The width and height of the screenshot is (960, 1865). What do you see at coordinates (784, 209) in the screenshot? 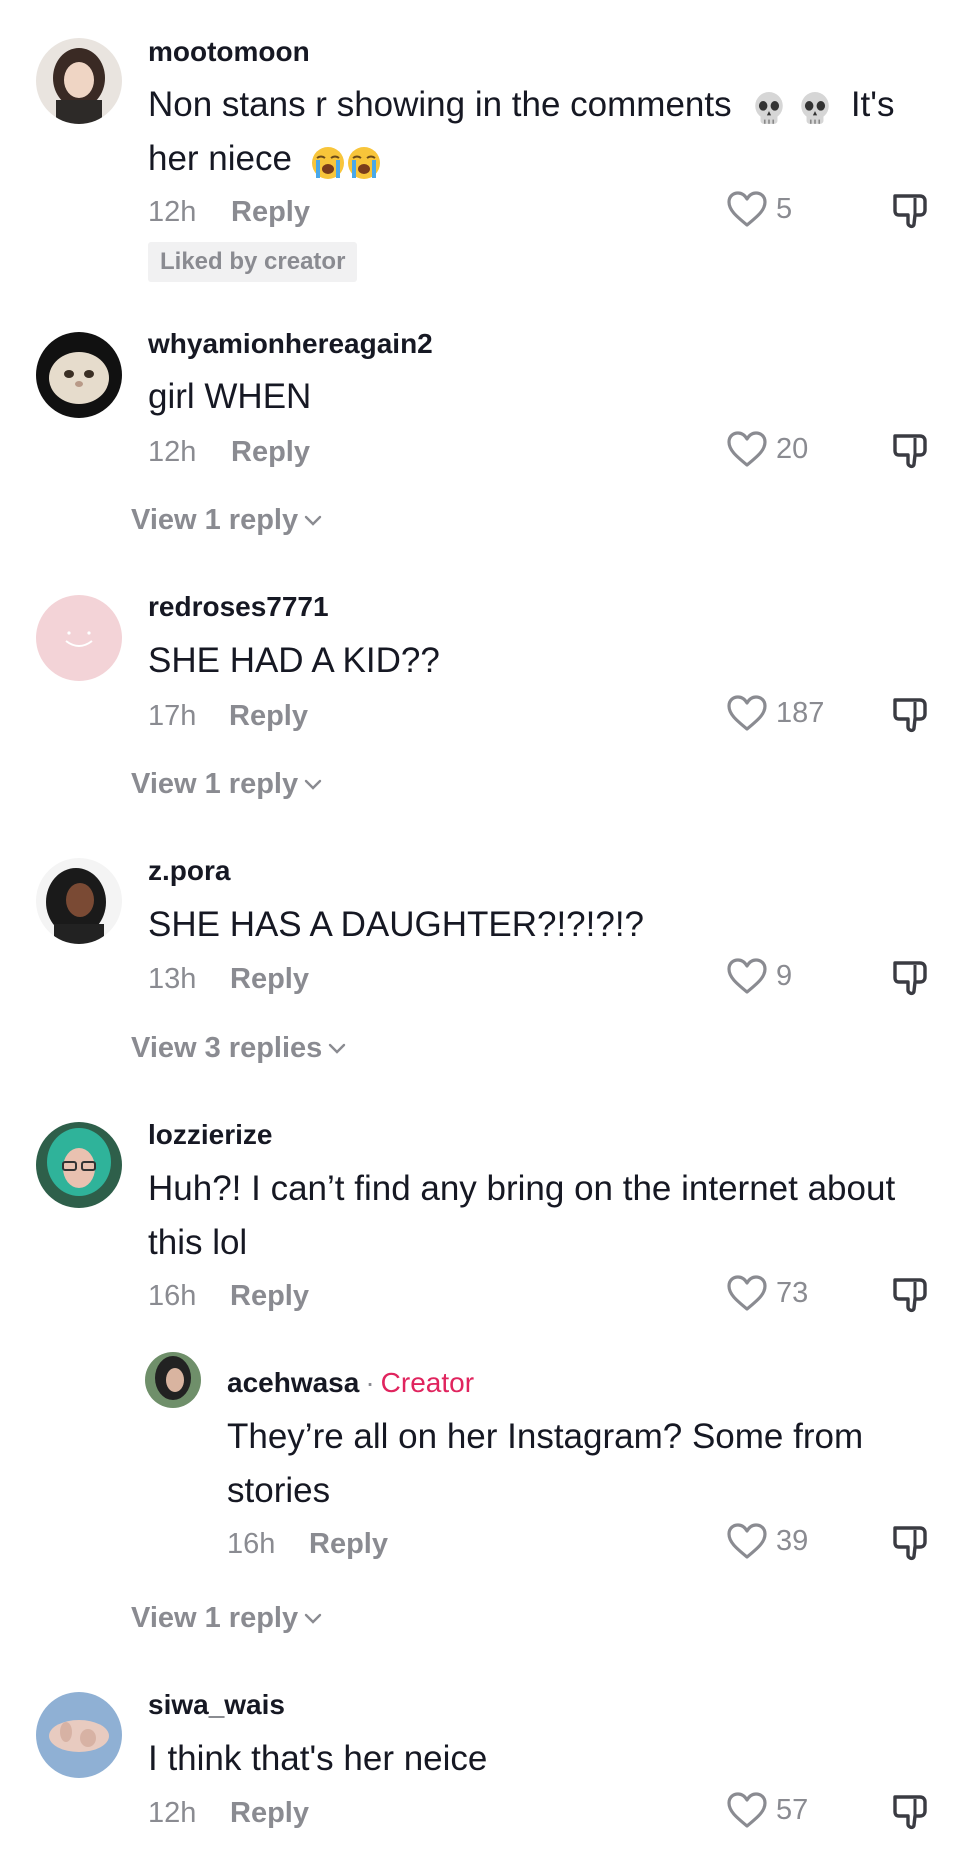
I see `like-count: 5` at bounding box center [784, 209].